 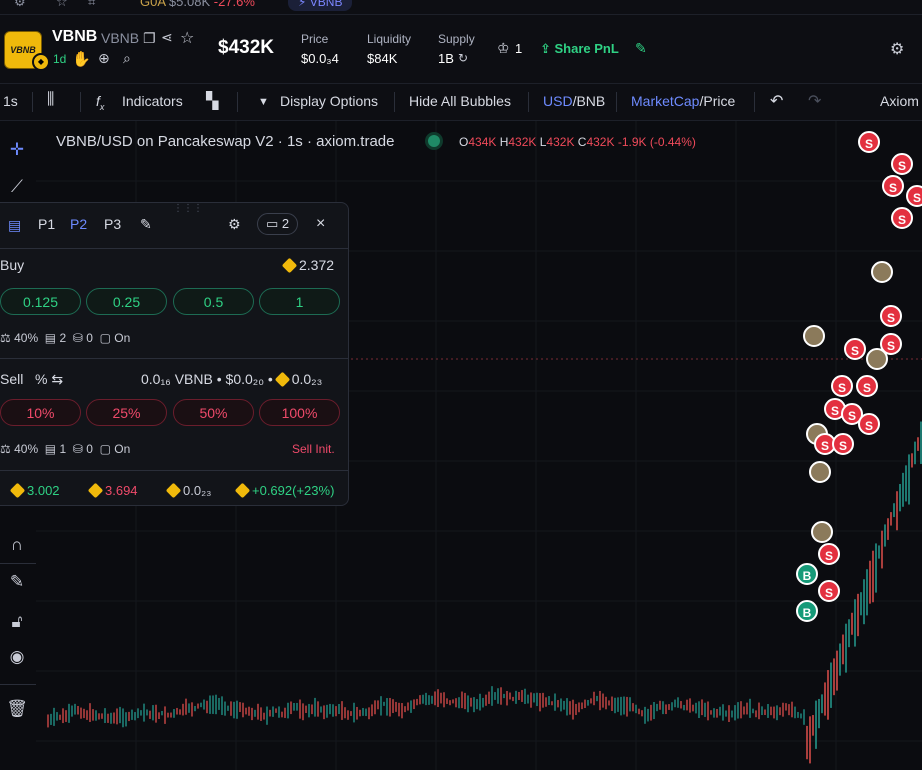 What do you see at coordinates (17, 709) in the screenshot?
I see `trash-icon: 🗑︎` at bounding box center [17, 709].